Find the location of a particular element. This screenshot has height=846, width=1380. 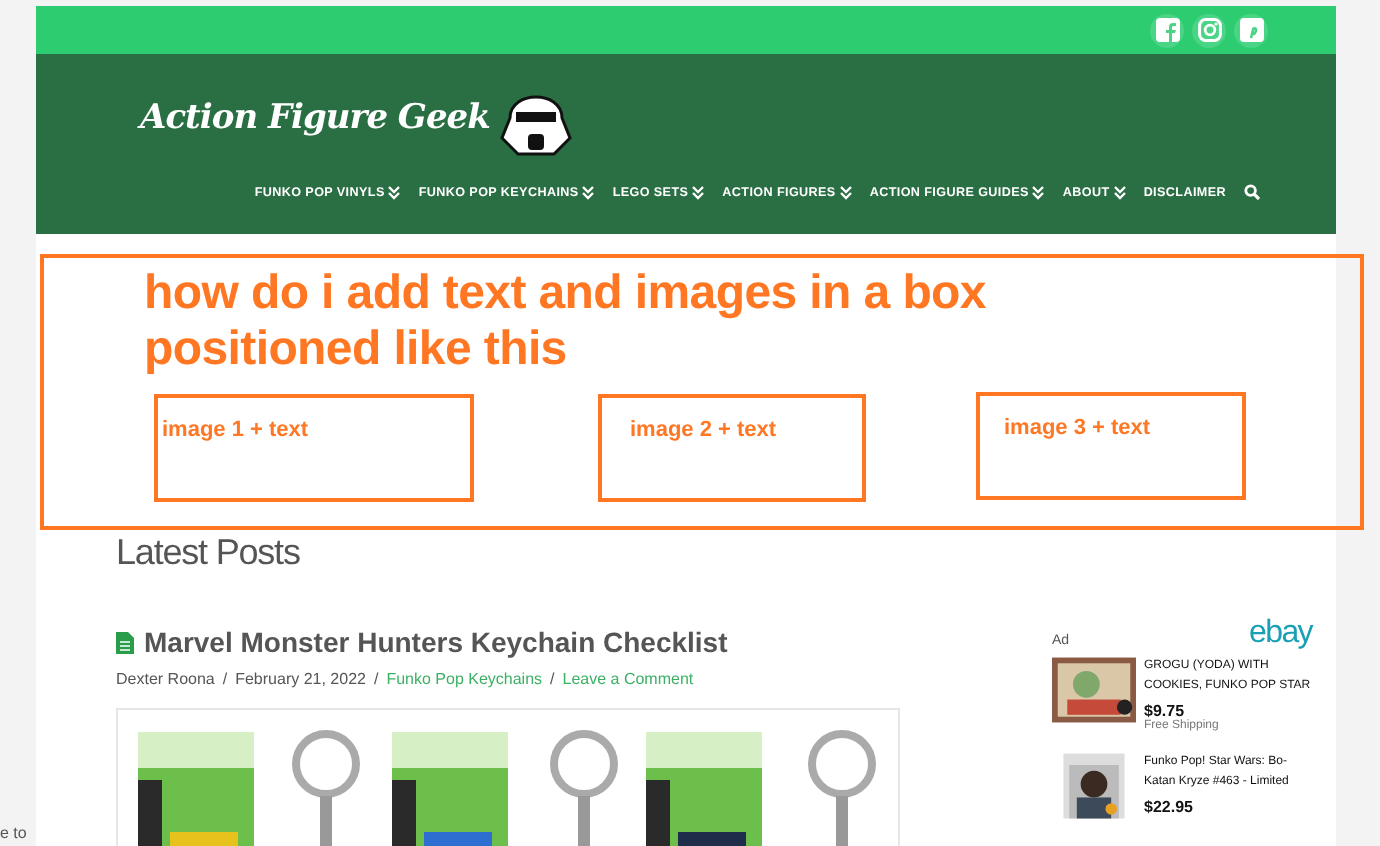

annotation-label: image 2 + text is located at coordinates (703, 430).